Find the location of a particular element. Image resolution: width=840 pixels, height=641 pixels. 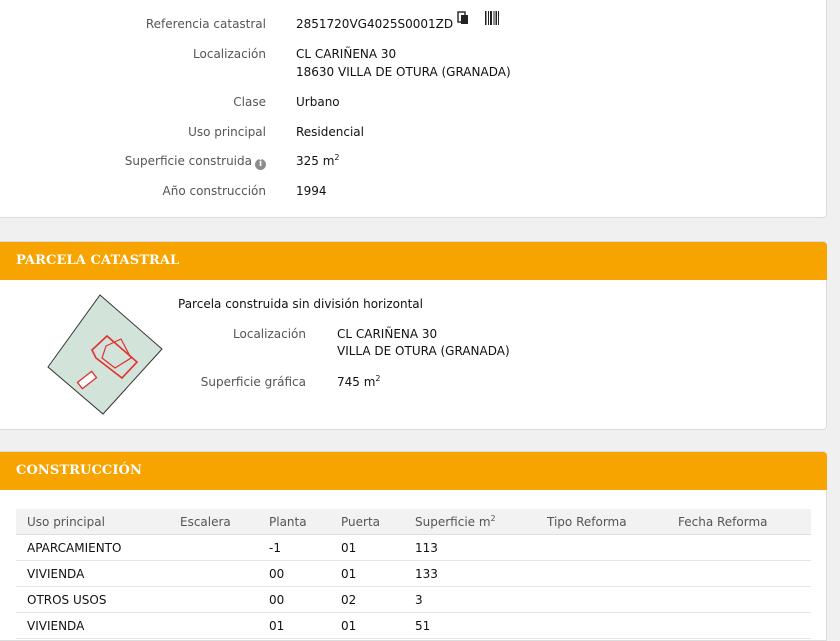

col-puerta: Puerta is located at coordinates (367, 522).